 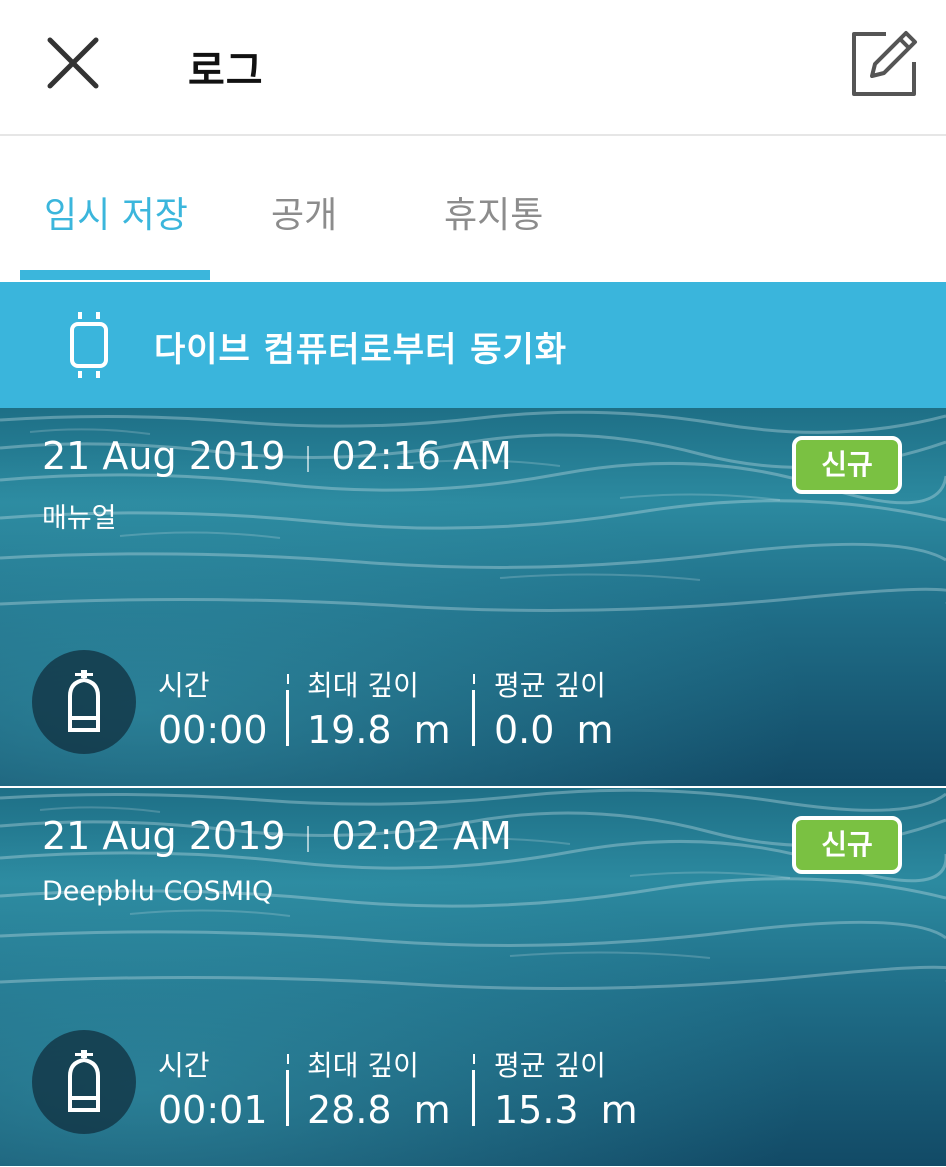 What do you see at coordinates (473, 68) in the screenshot?
I see `top-bar: 로그` at bounding box center [473, 68].